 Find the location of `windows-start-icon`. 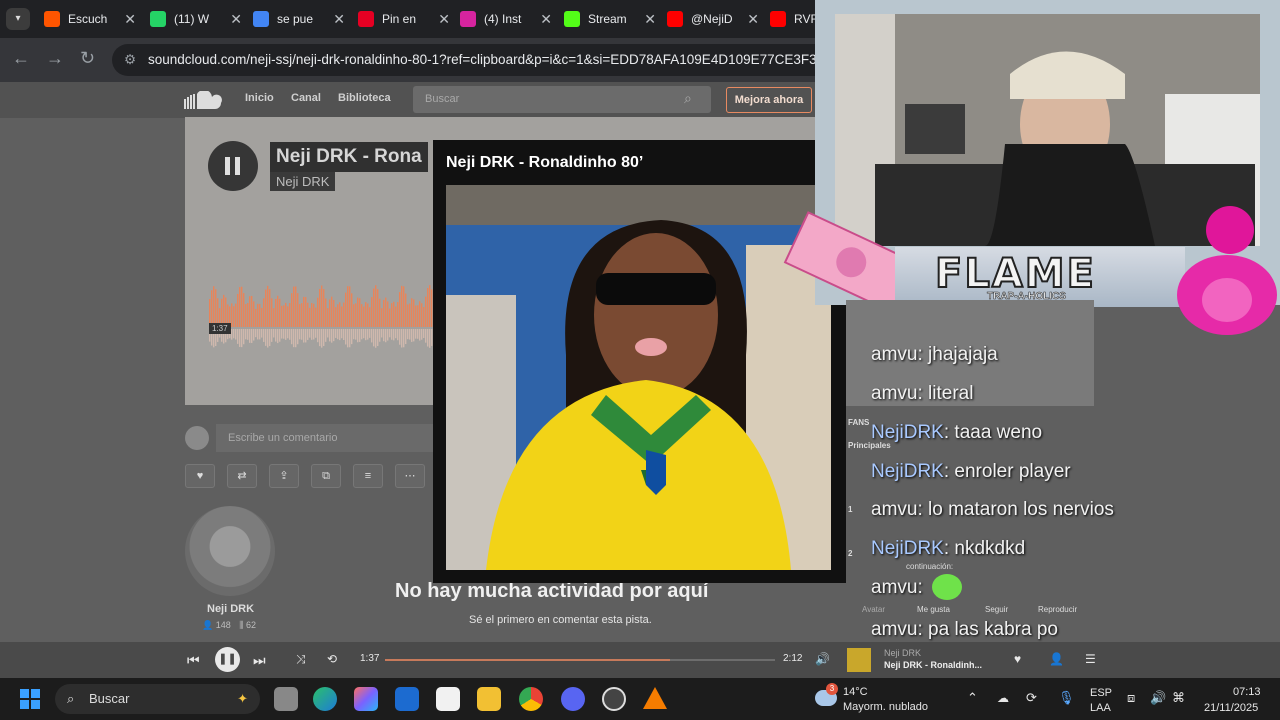

windows-start-icon is located at coordinates (30, 699).